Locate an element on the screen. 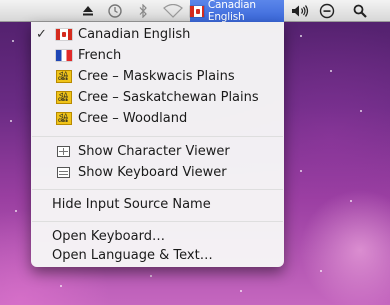 The height and width of the screenshot is (305, 390). menu-item-show-keyboard-viewer: Show Keyboard Viewer is located at coordinates (157, 173).